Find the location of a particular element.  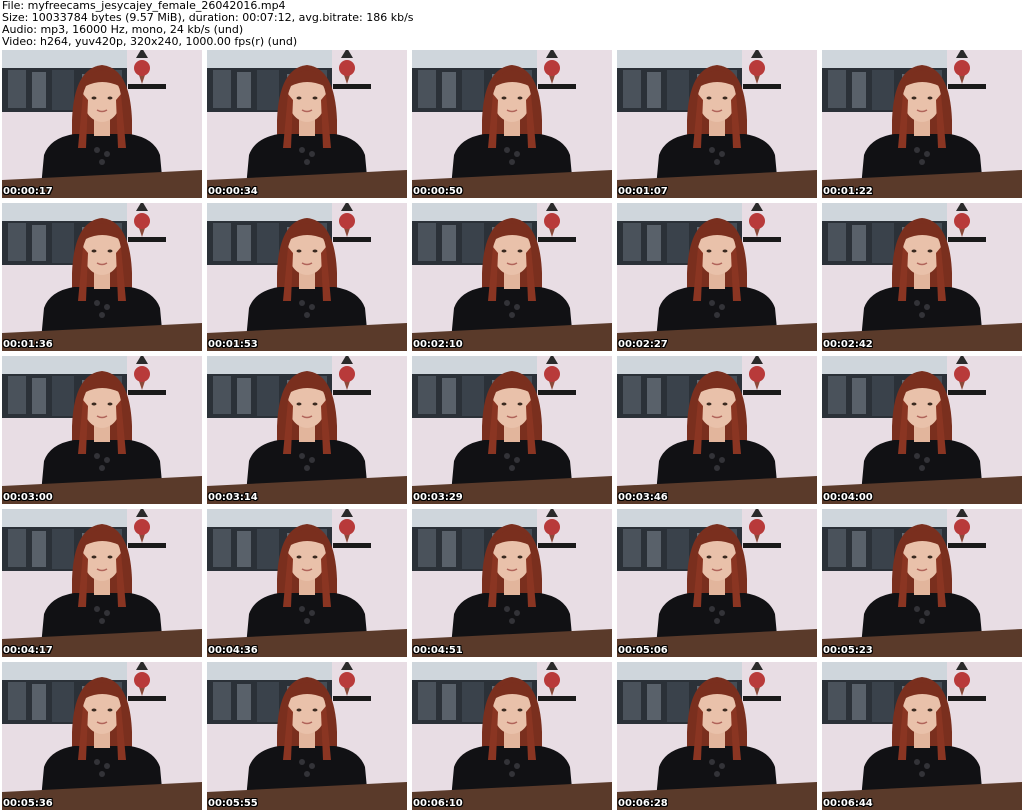

thumbnail-timestamp: 00:03:14 is located at coordinates (233, 497).